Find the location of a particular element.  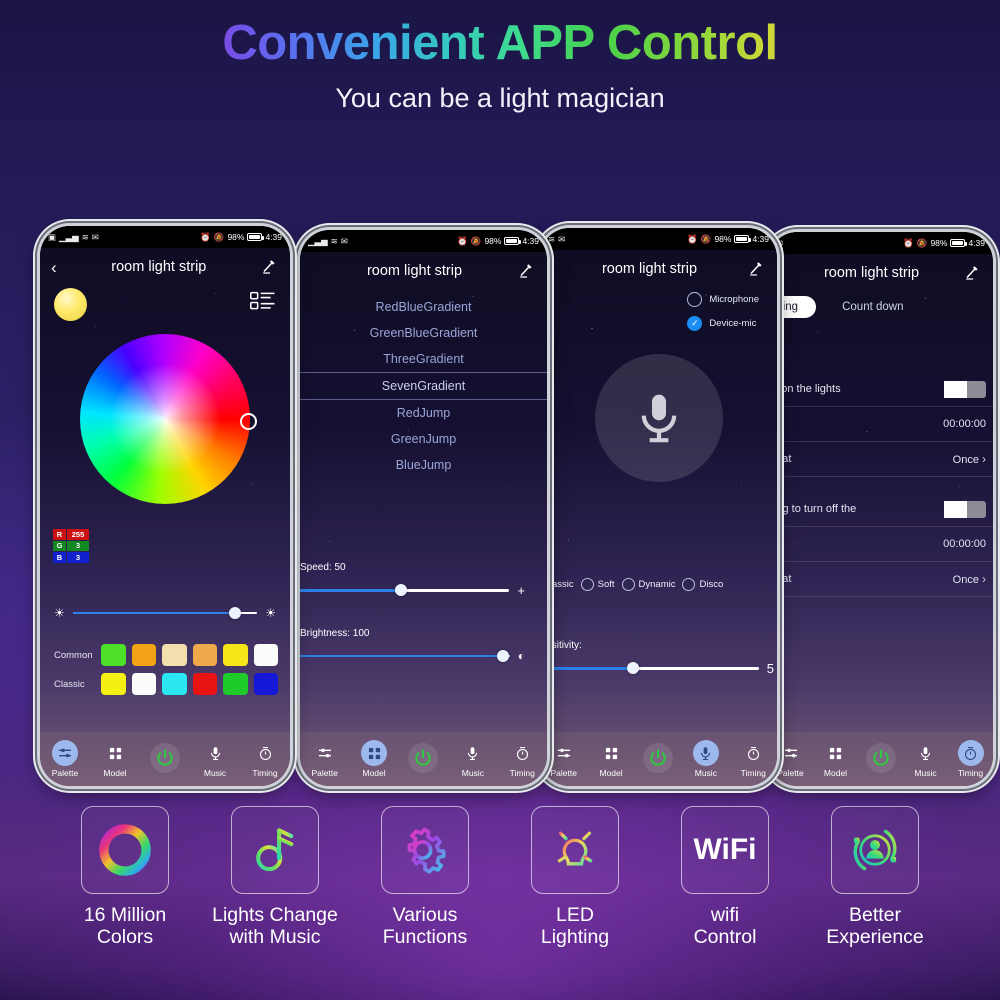

row-value: Once is located at coordinates (965, 460).